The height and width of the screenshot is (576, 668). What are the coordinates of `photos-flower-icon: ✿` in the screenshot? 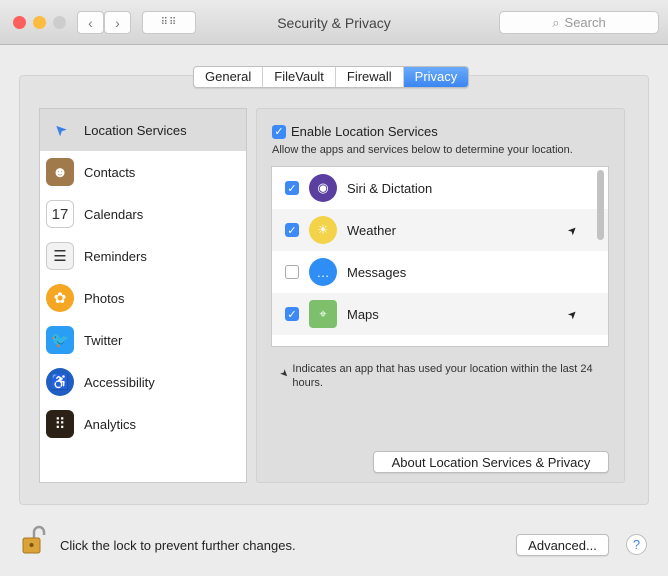 It's located at (60, 298).